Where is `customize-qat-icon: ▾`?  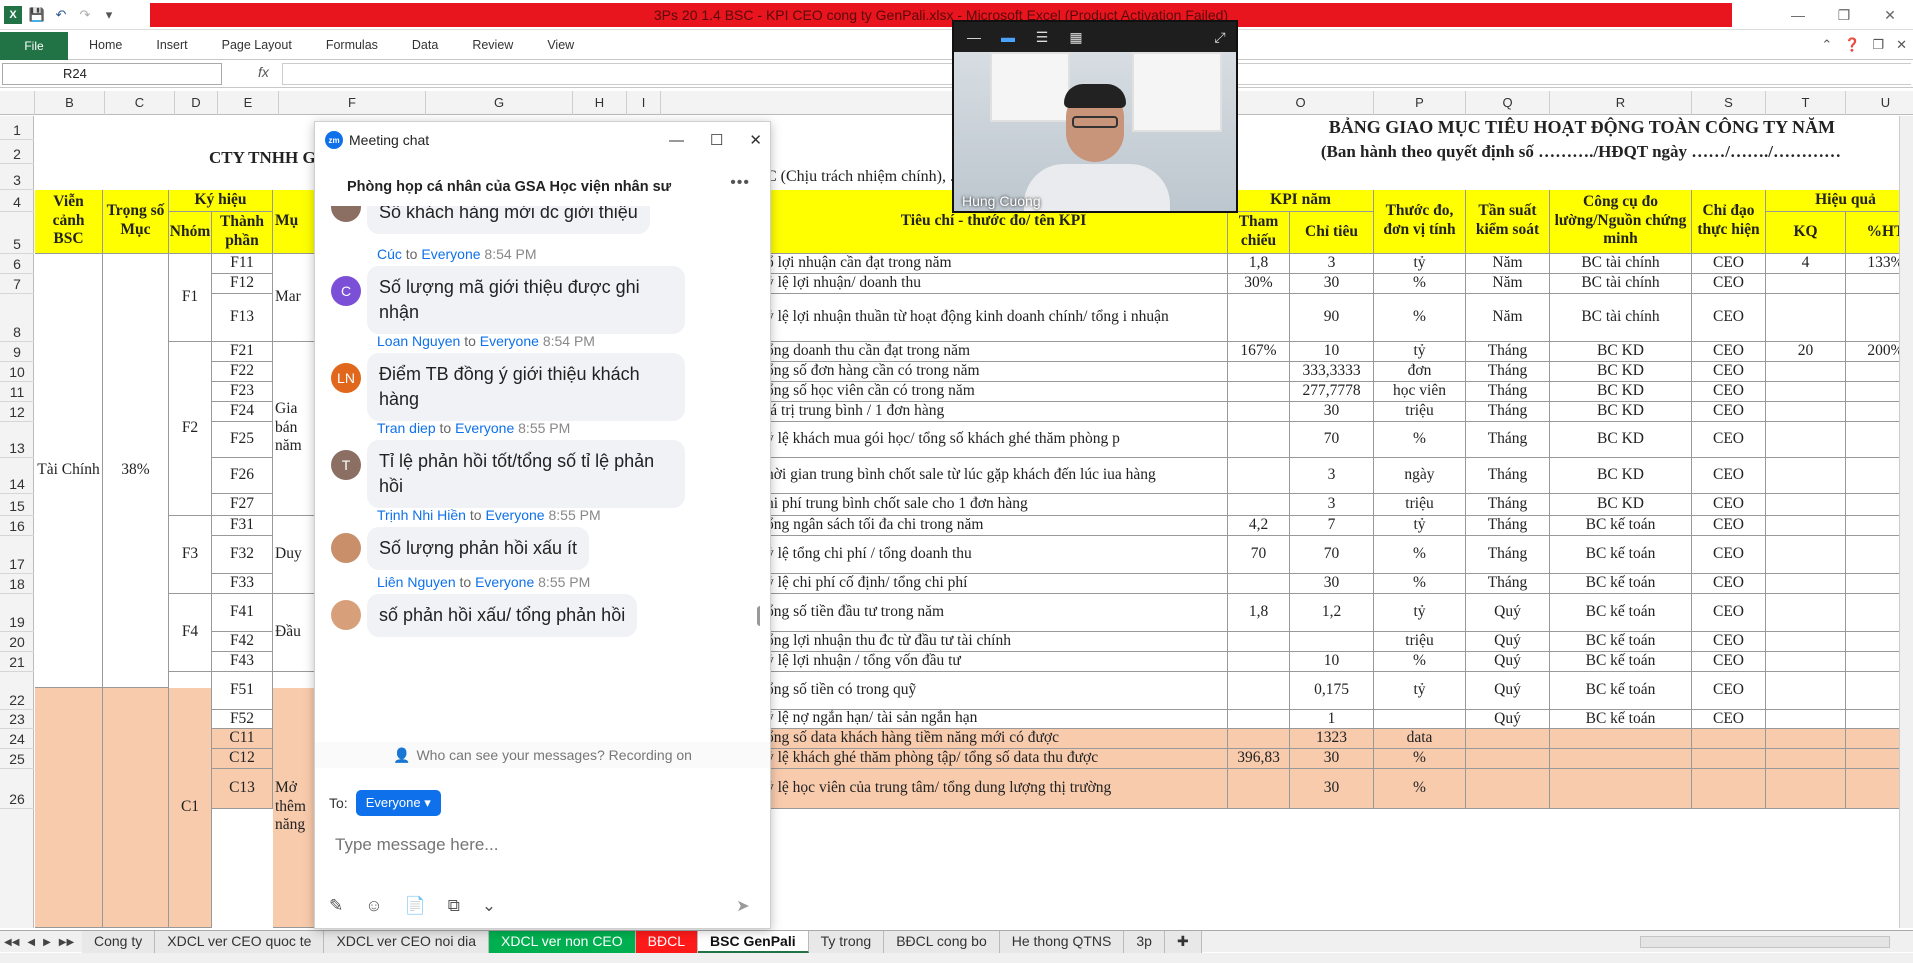
customize-qat-icon: ▾ is located at coordinates (109, 15).